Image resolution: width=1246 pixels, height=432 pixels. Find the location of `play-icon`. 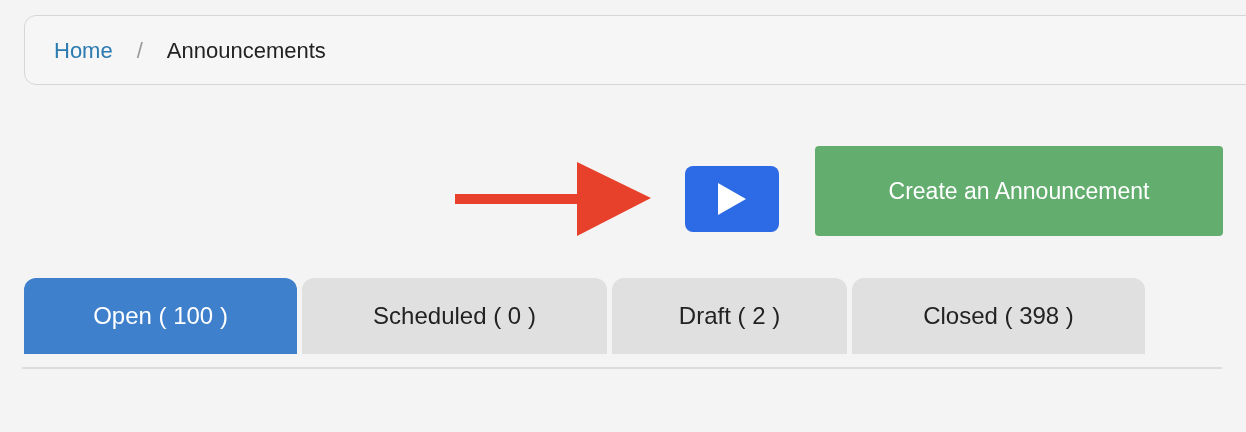

play-icon is located at coordinates (732, 199).